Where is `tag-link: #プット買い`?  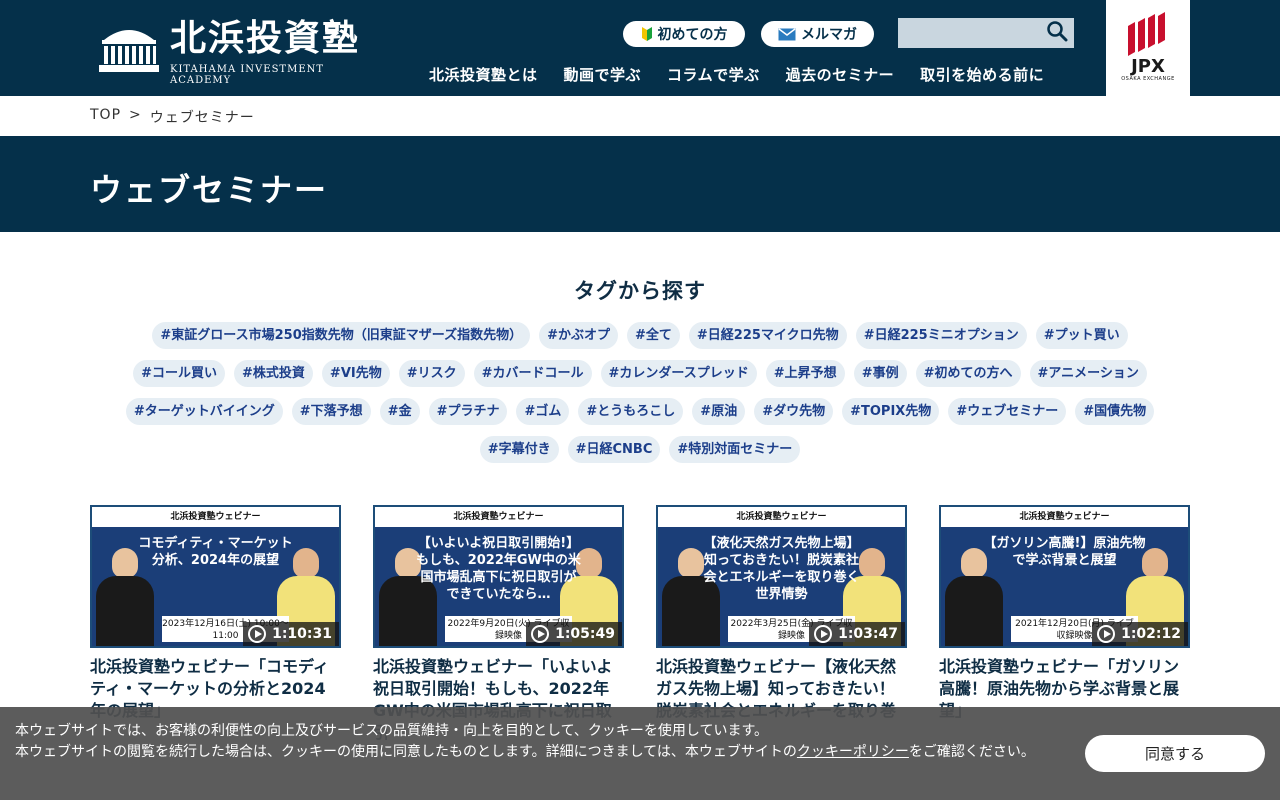
tag-link: #プット買い is located at coordinates (1081, 335).